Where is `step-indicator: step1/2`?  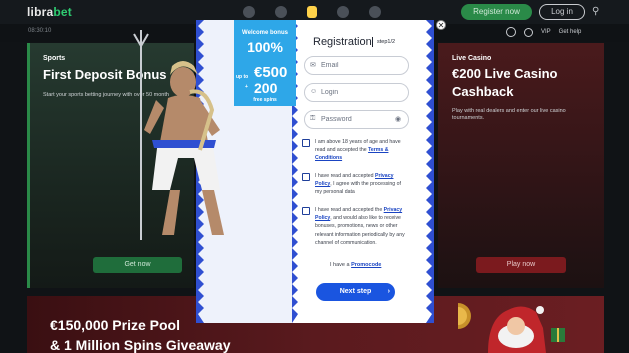
step-indicator: step1/2 is located at coordinates (386, 42).